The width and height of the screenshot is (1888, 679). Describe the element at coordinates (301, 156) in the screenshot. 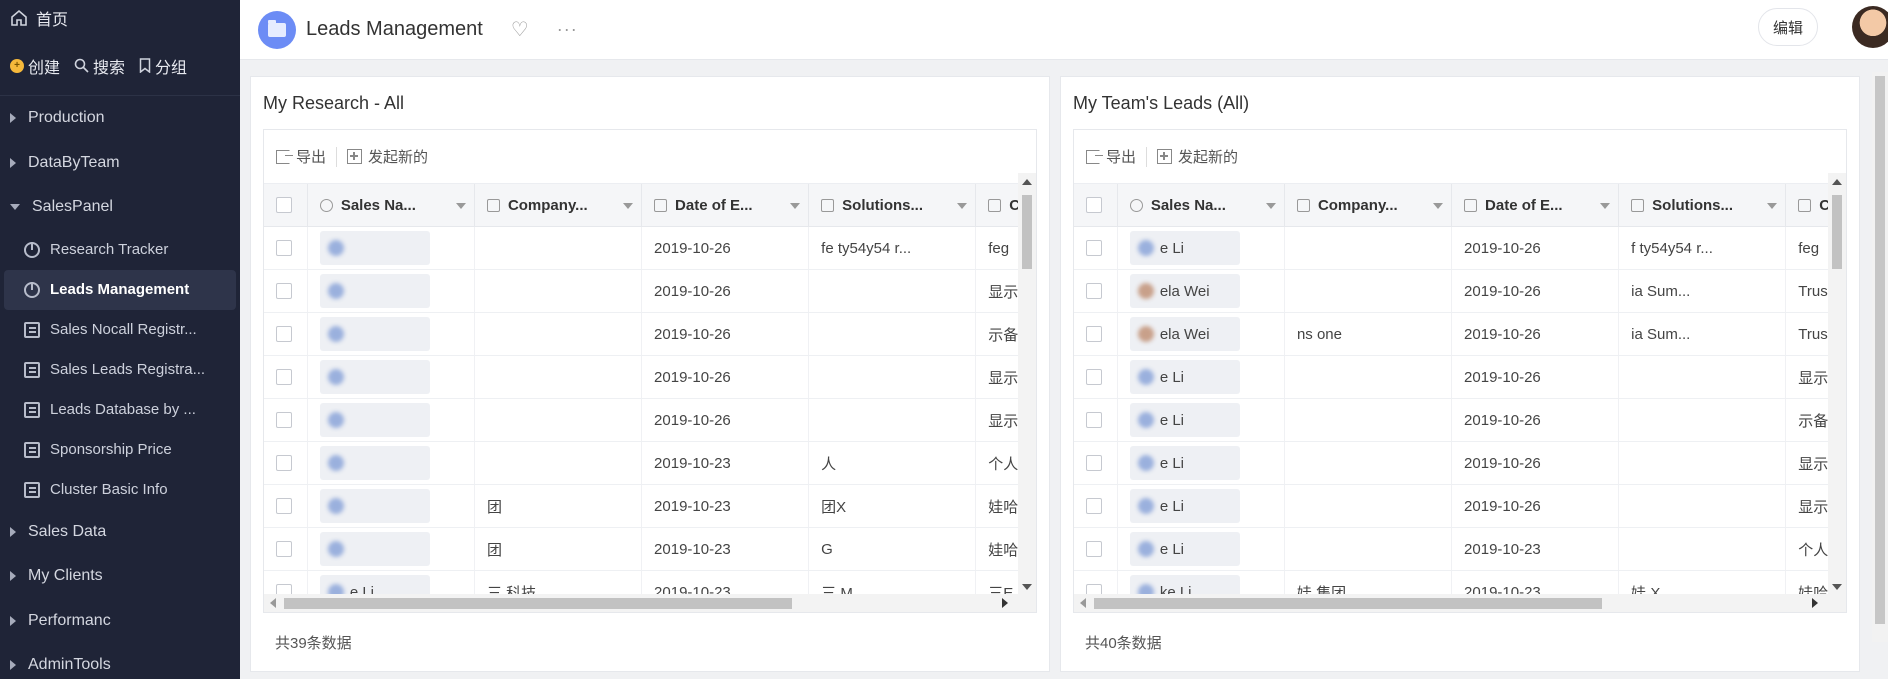

I see `export-button: 导出` at that location.